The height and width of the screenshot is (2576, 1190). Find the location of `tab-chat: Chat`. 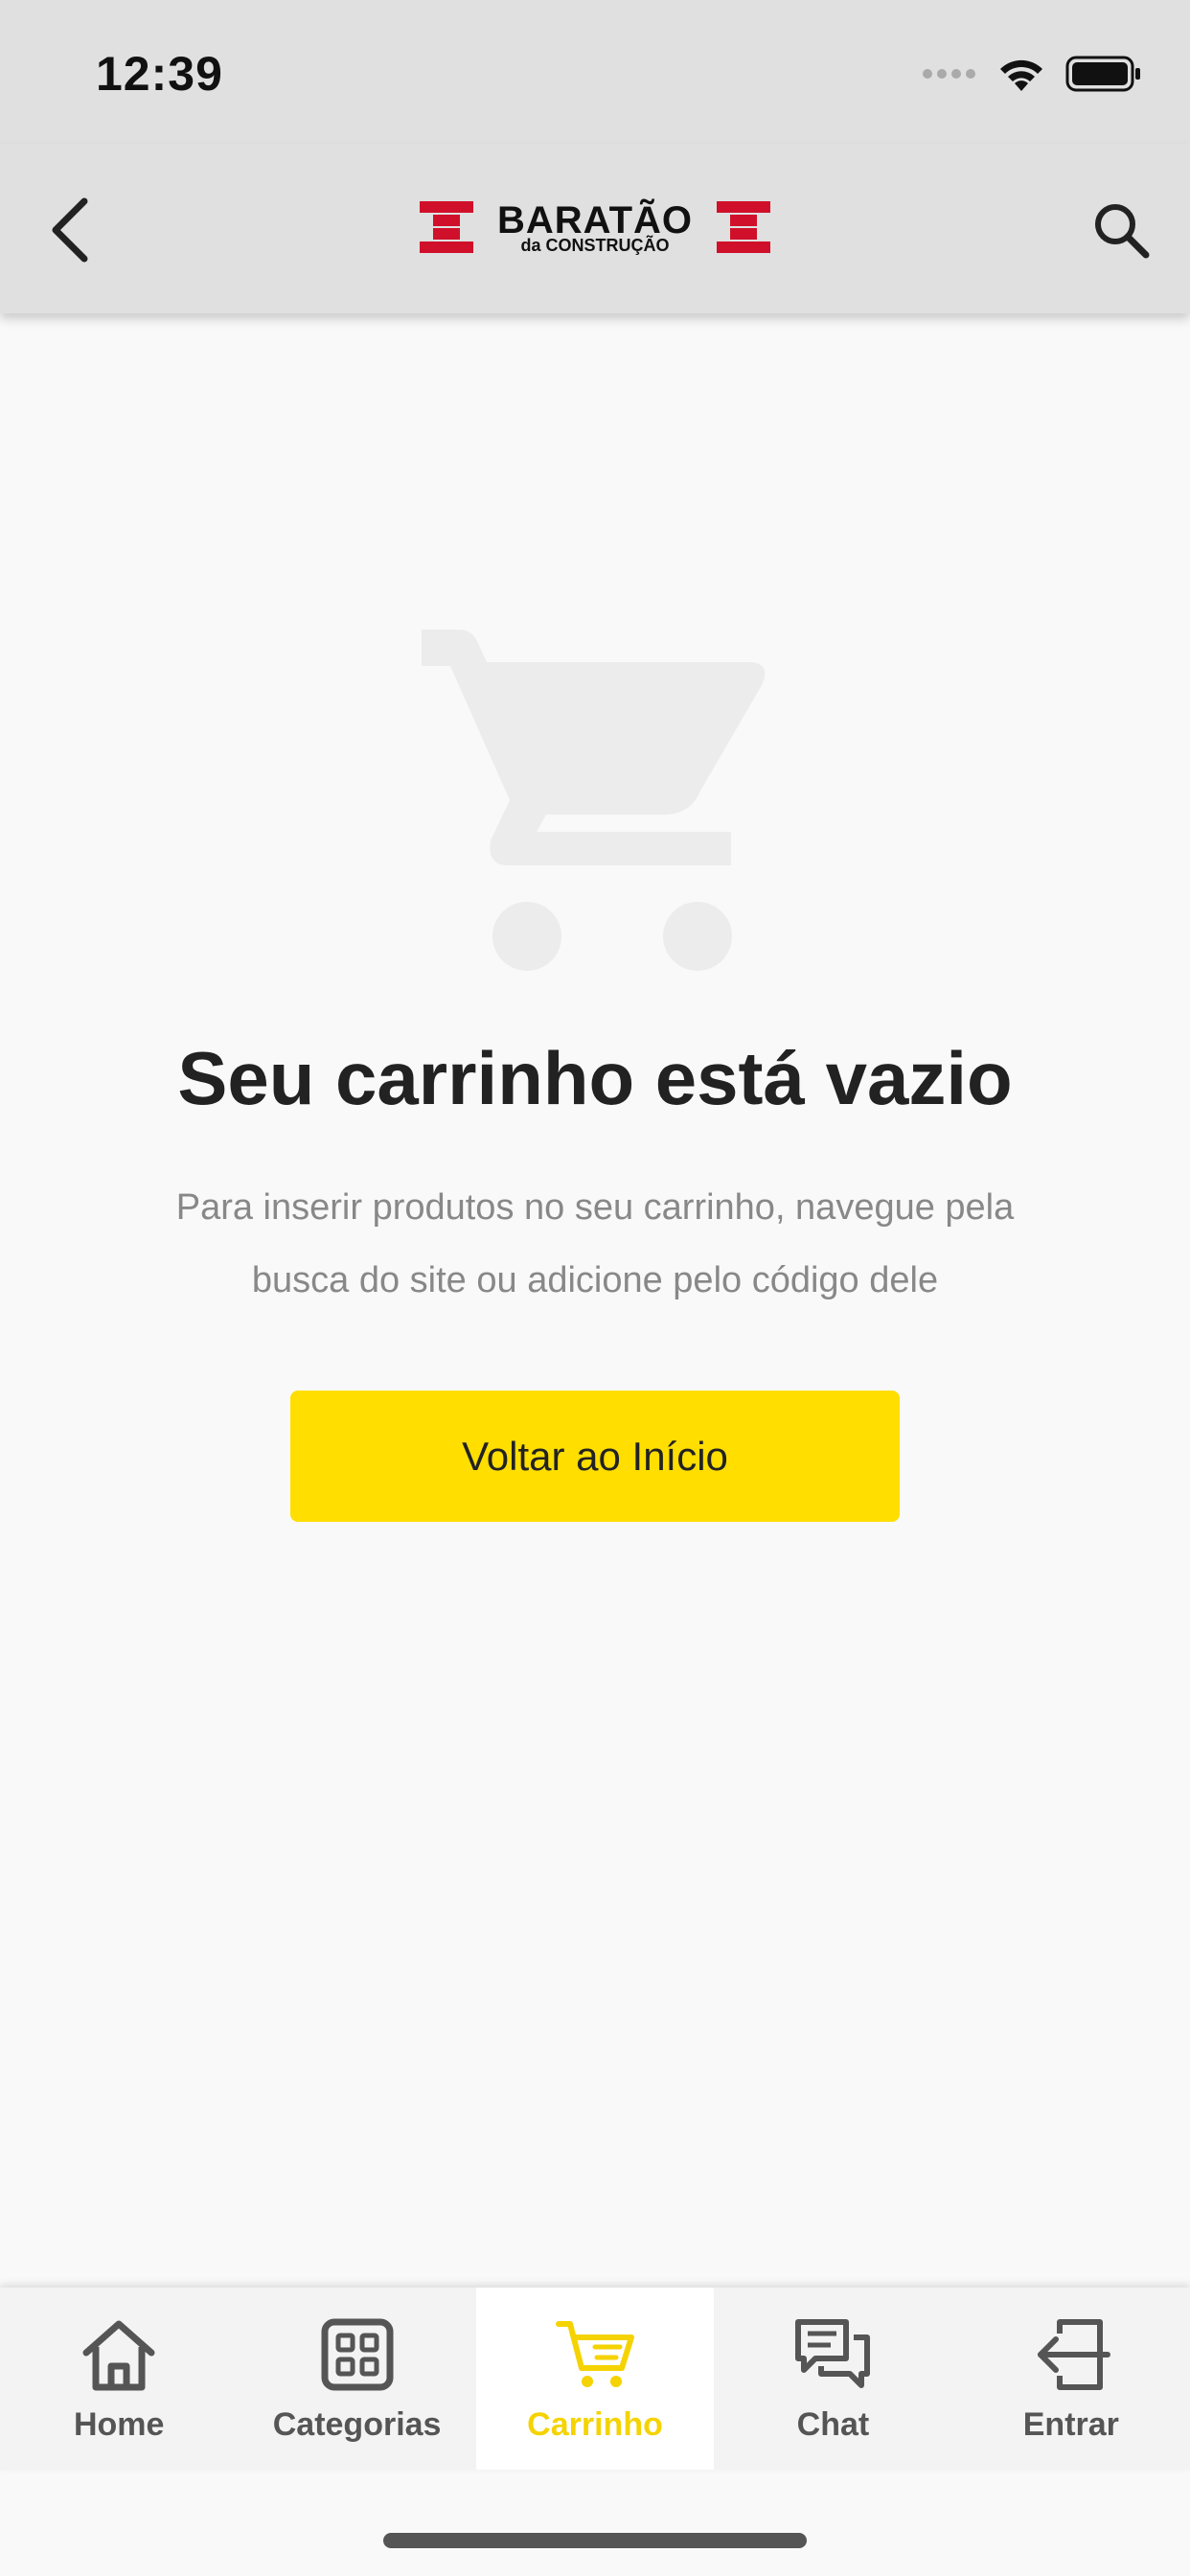

tab-chat: Chat is located at coordinates (833, 2379).